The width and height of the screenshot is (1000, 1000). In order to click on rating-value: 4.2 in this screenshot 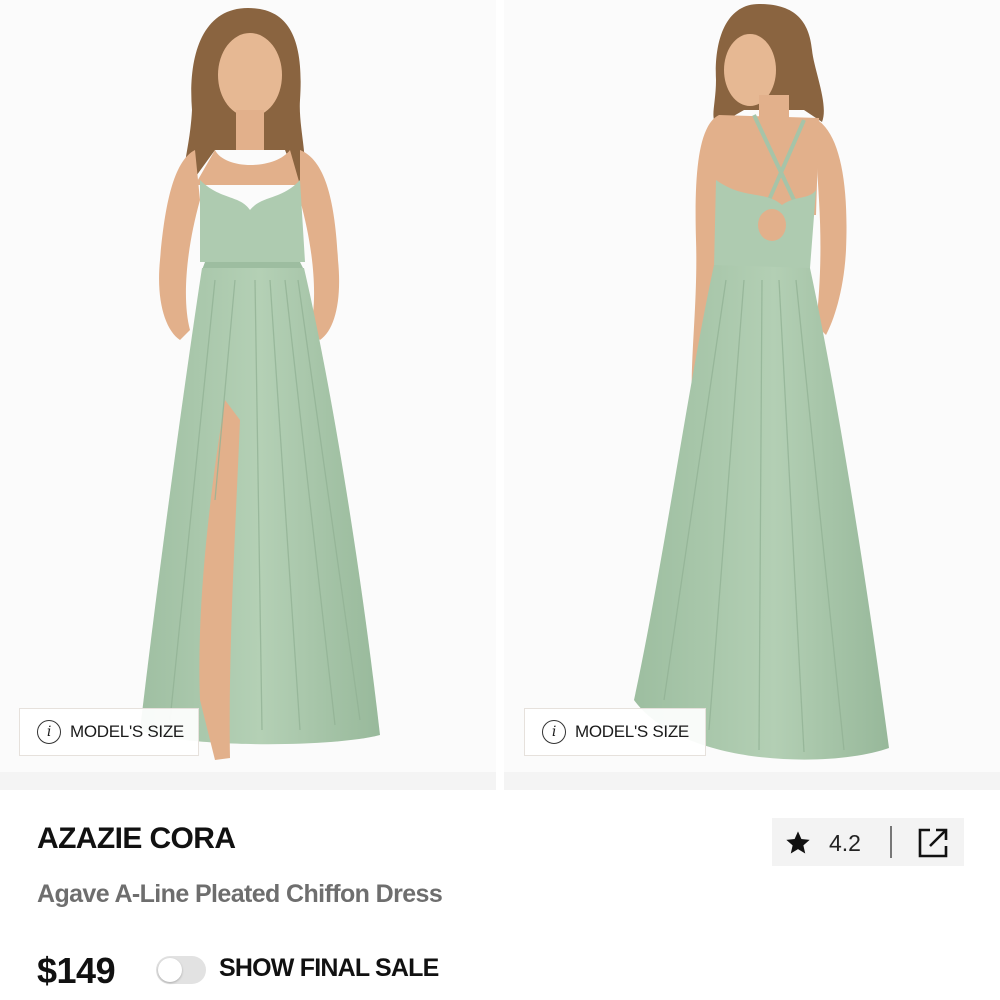, I will do `click(845, 843)`.